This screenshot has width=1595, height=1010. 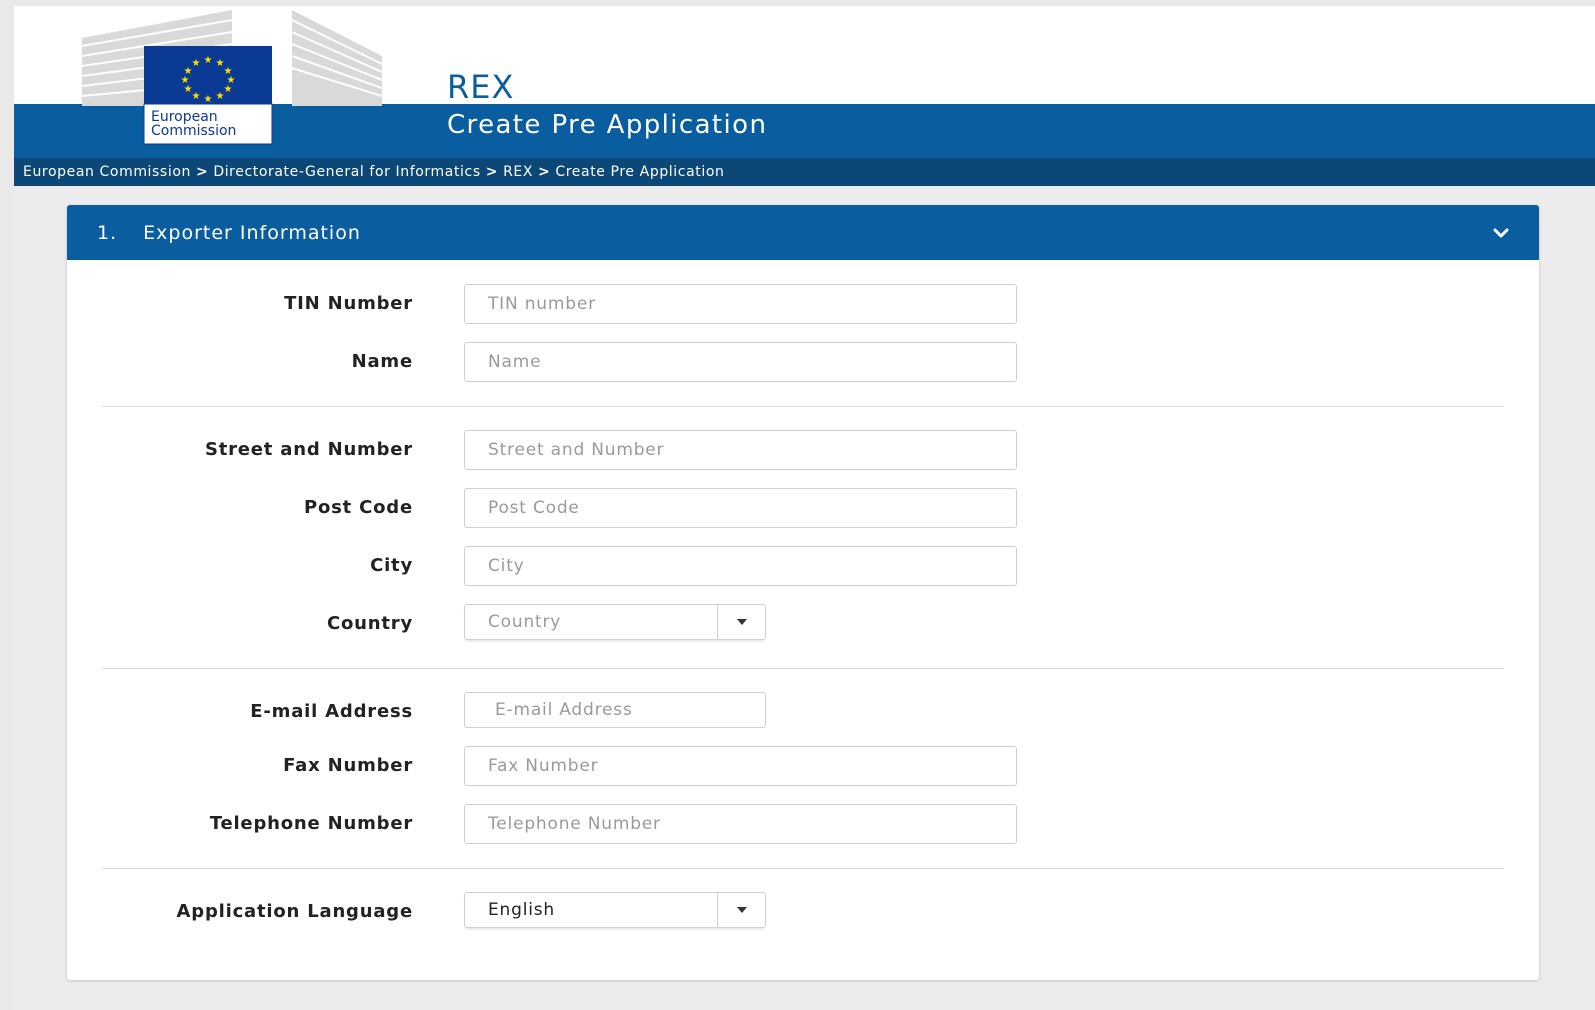 I want to click on fax-row: Fax Number, so click(x=803, y=766).